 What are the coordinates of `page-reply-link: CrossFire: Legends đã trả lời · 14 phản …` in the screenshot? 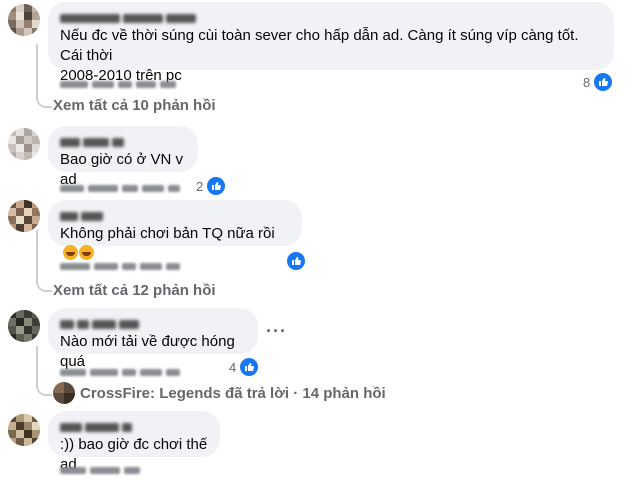 It's located at (219, 393).